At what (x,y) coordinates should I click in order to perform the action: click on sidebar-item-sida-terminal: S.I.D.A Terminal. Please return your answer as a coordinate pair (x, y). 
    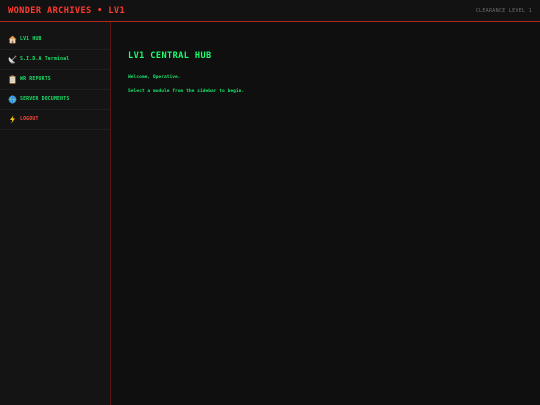
    Looking at the image, I should click on (55, 60).